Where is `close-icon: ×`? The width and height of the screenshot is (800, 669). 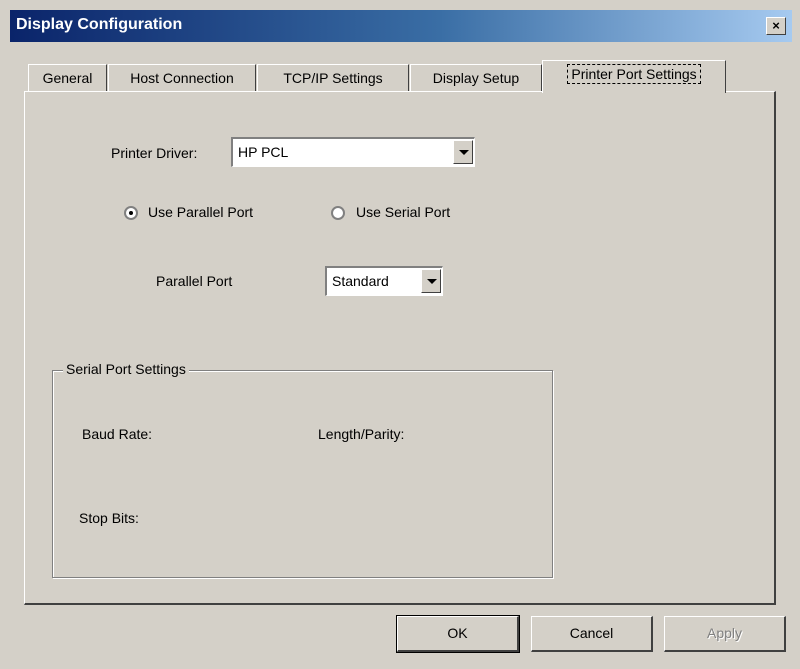
close-icon: × is located at coordinates (776, 26).